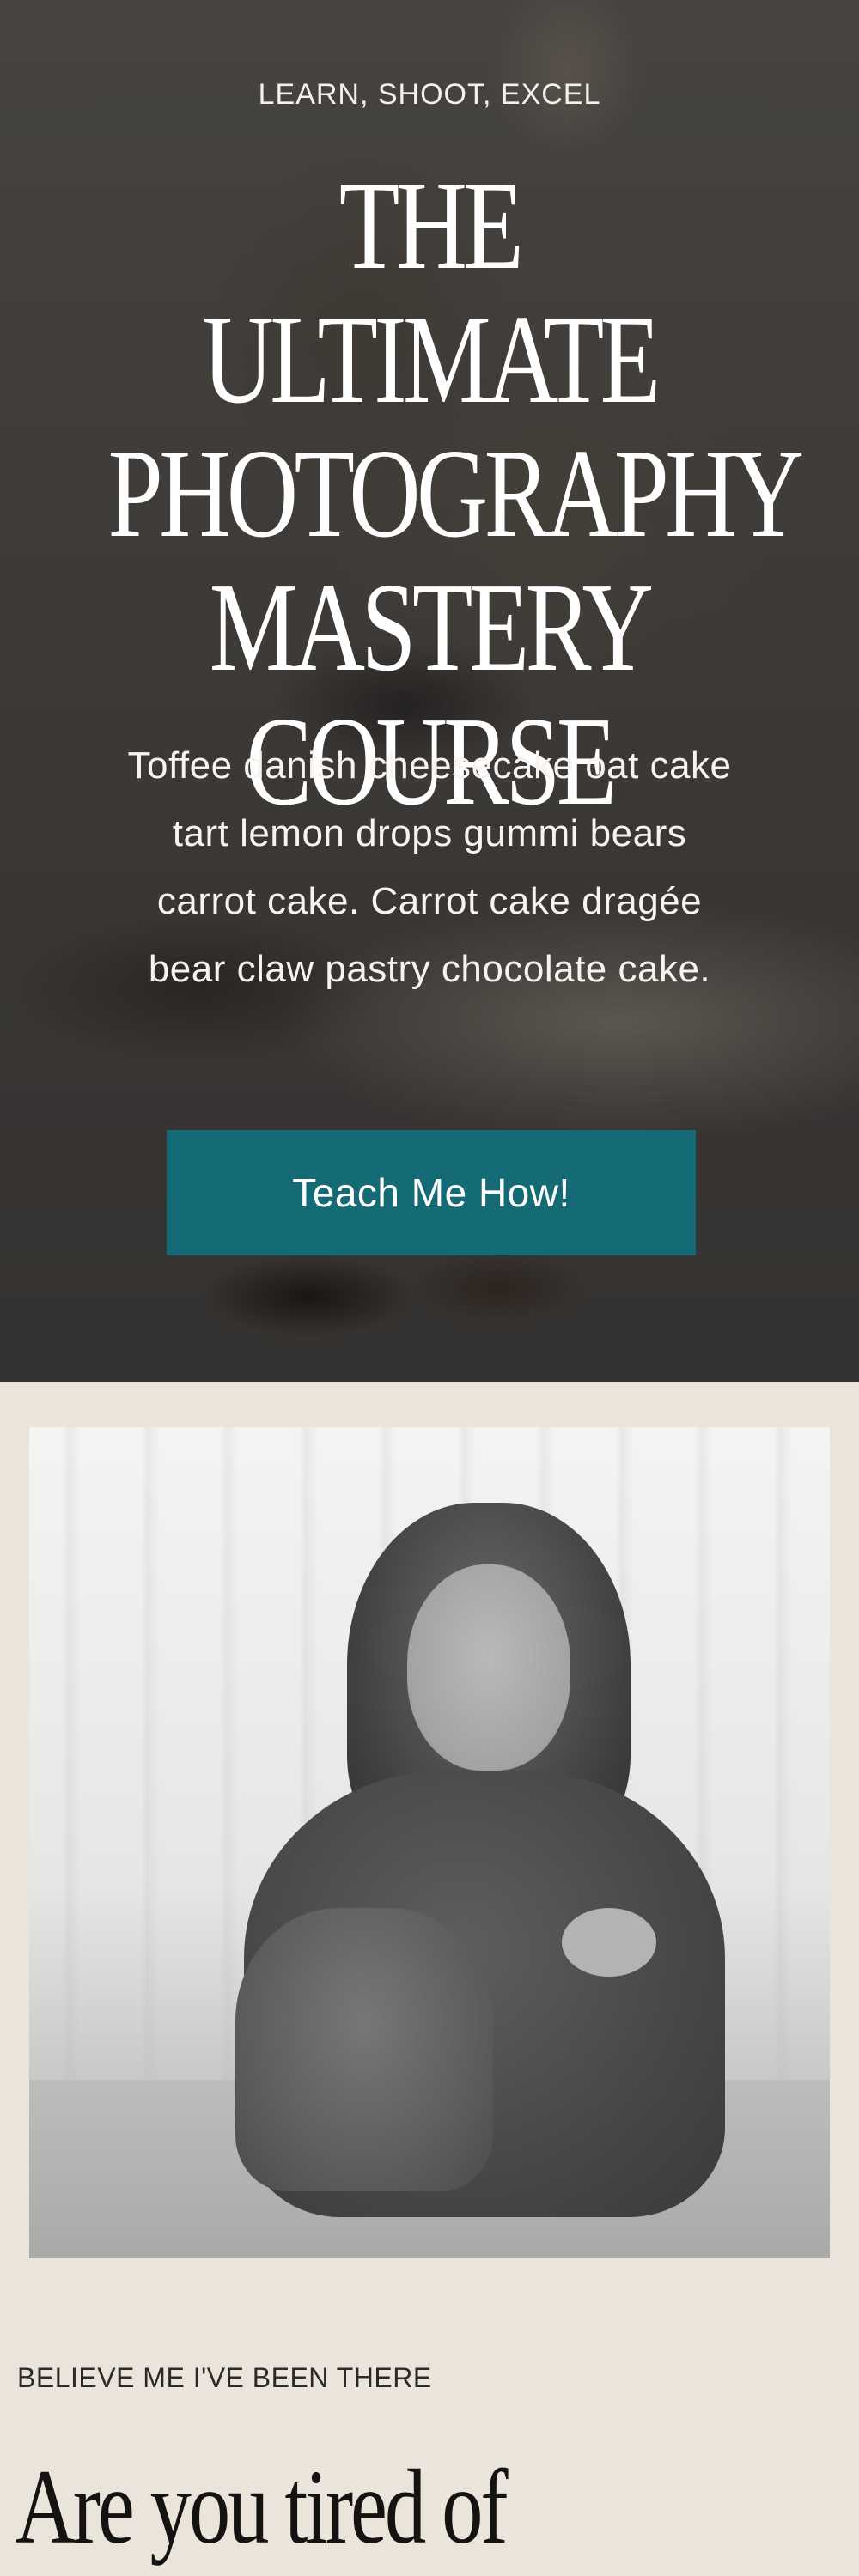 This screenshot has width=859, height=2576. I want to click on hero-description-line: bear claw pastry chocolate cake., so click(430, 969).